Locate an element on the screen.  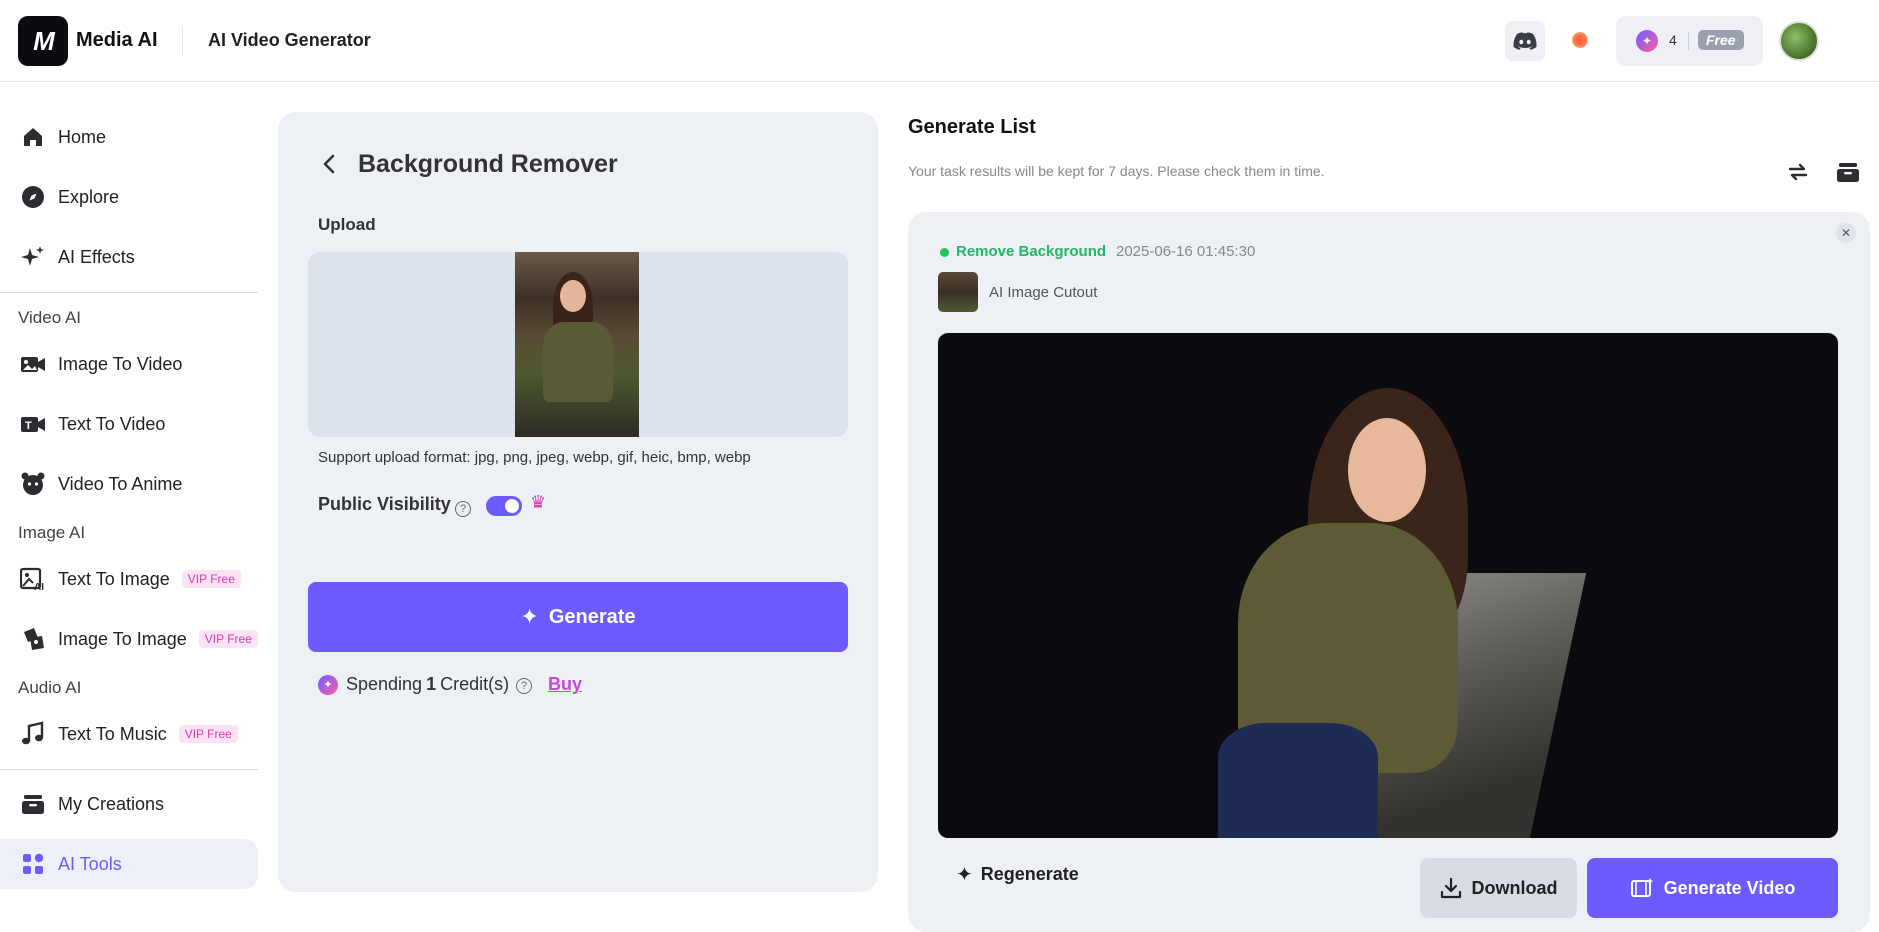
upload-label: Upload is located at coordinates (347, 225).